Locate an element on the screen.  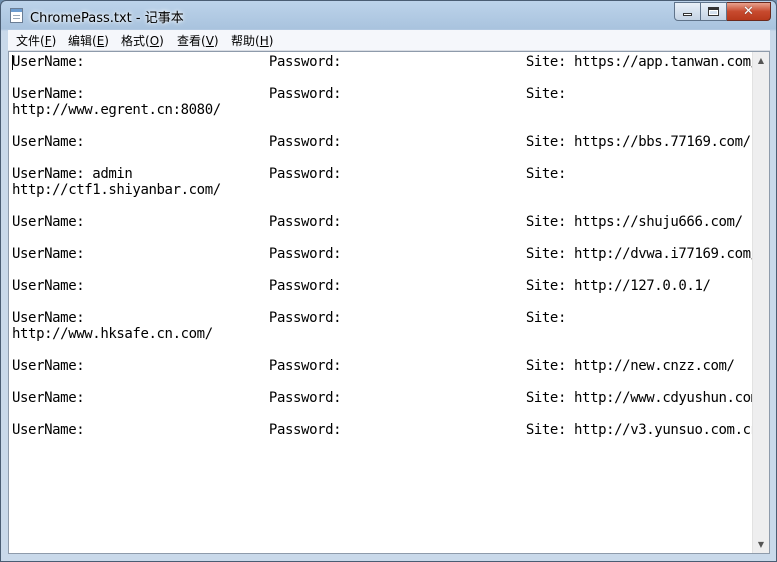
title-bar: ChromePass.txt - 记事本 ✕ is located at coordinates (388, 15).